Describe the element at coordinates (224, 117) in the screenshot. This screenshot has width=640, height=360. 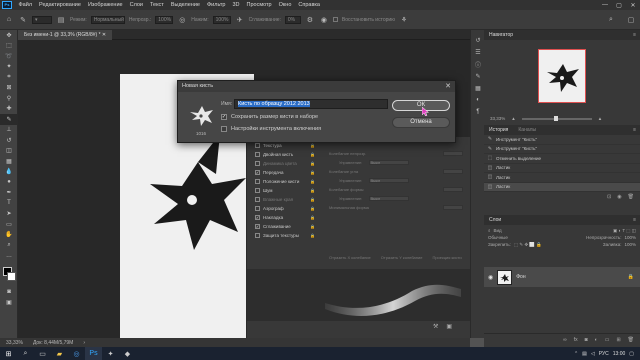
I see `save-brush-size-checkbox: ✓` at that location.